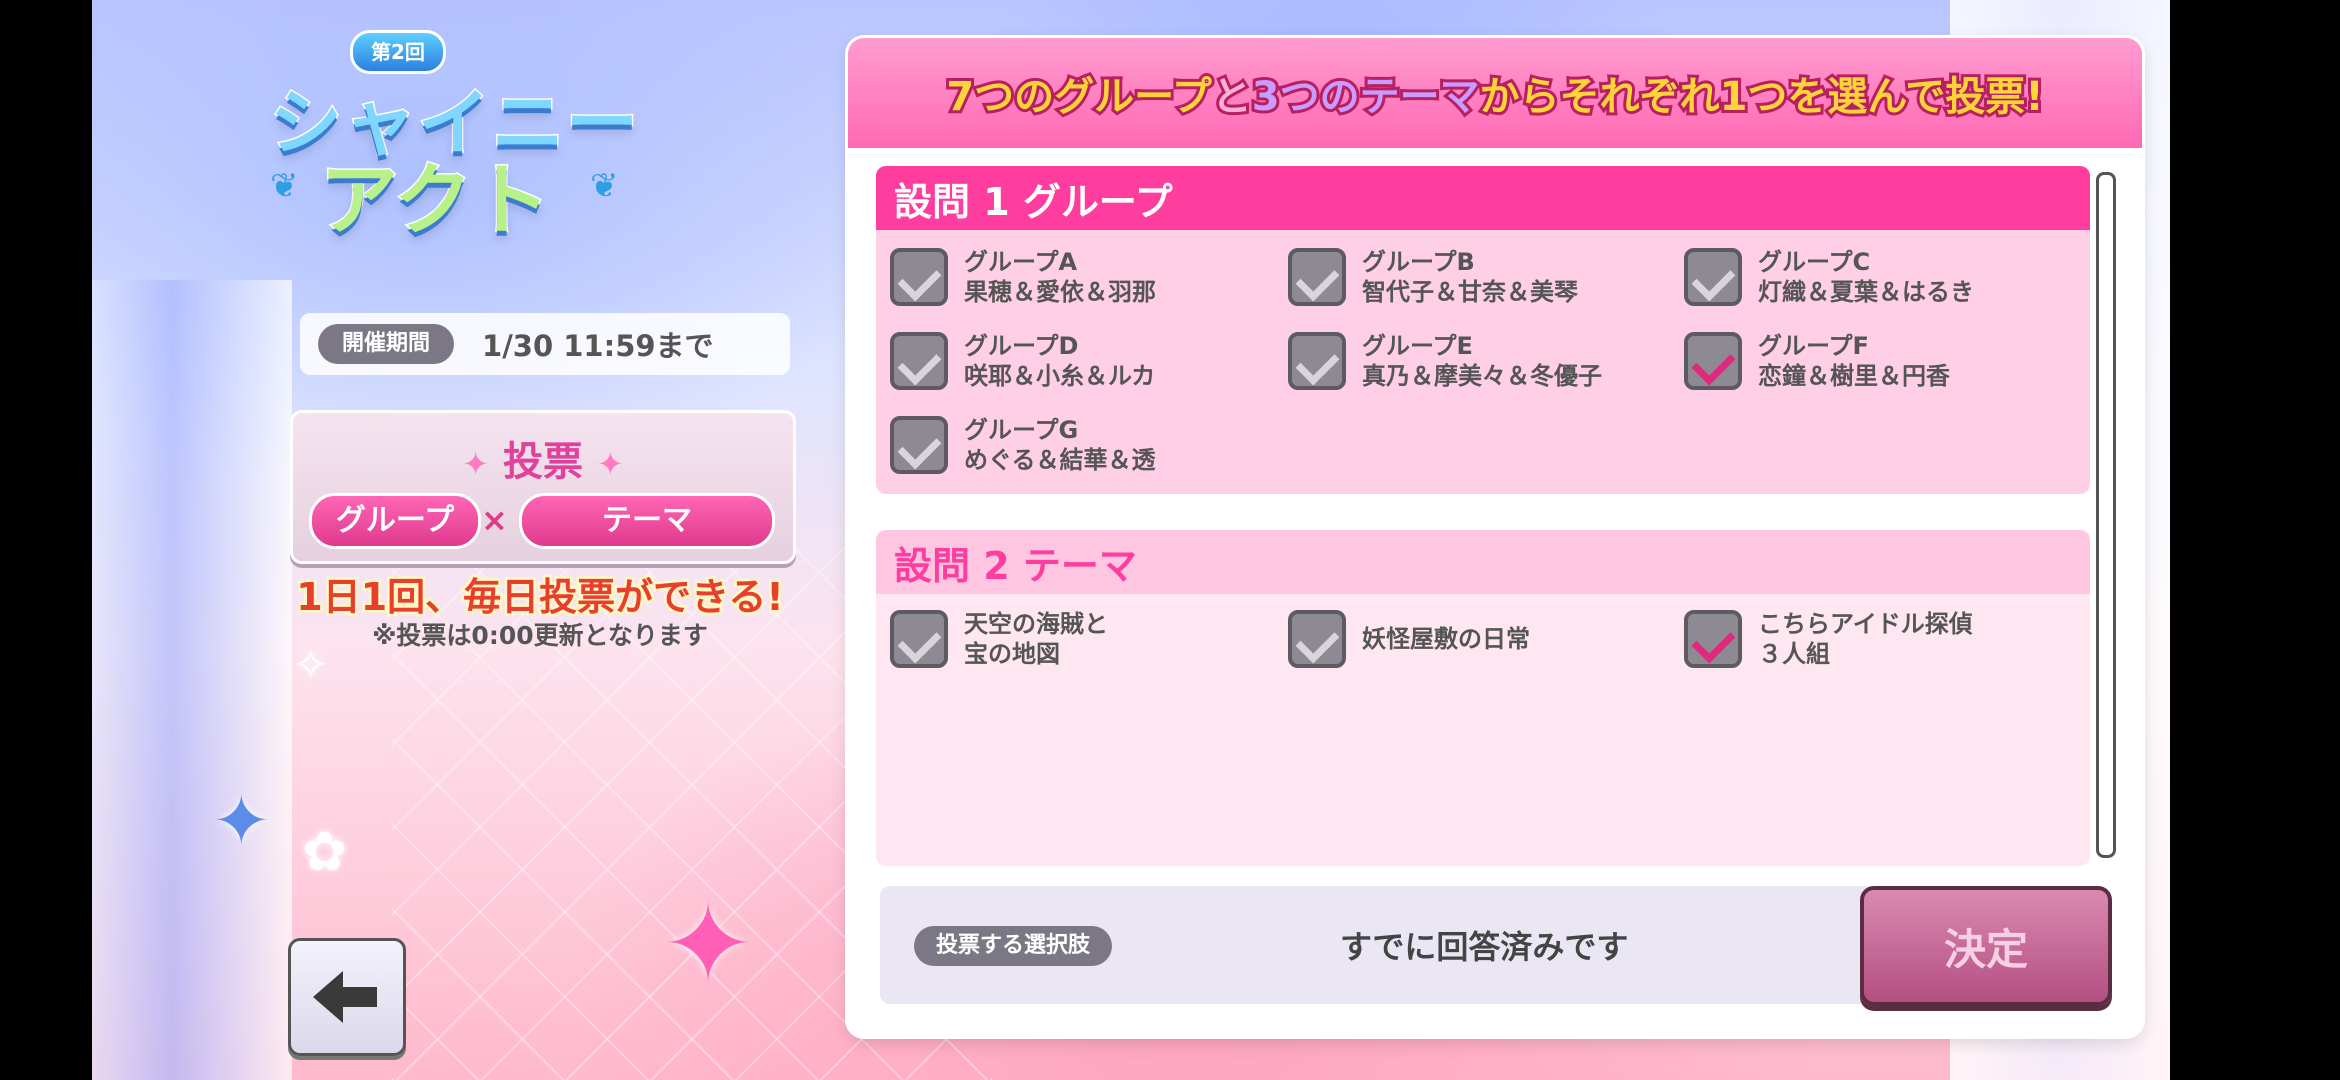  I want to click on vote-title-text: 投票, so click(543, 462).